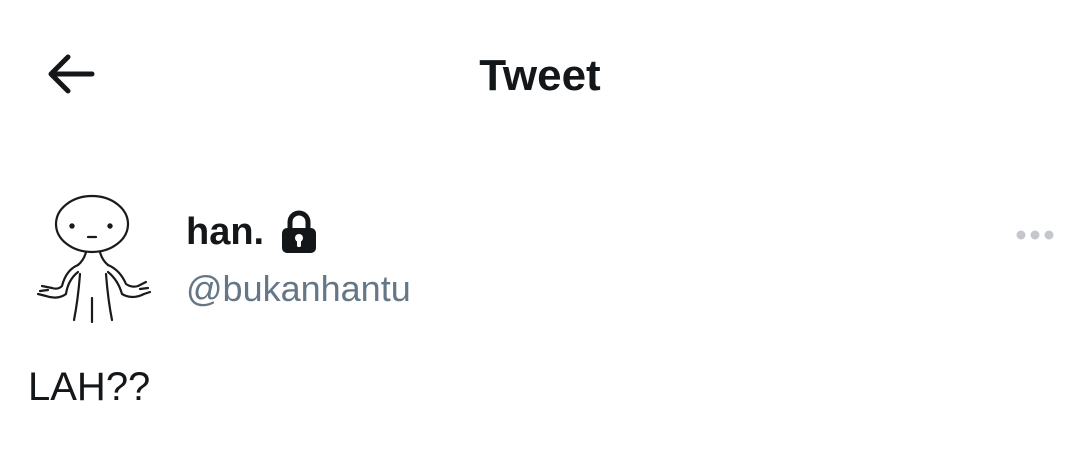  I want to click on author-name-row: han., so click(252, 232).